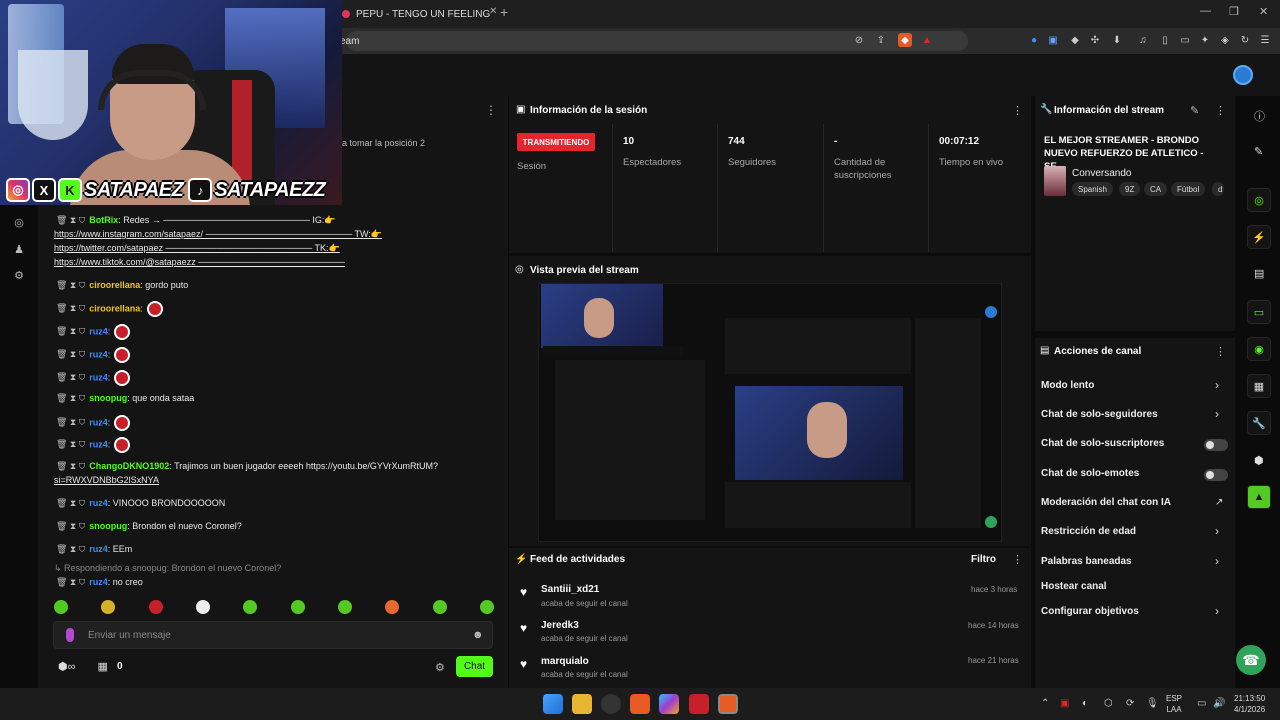 The width and height of the screenshot is (1280, 720). Describe the element at coordinates (1152, 703) in the screenshot. I see `tray-mic-icon: 🎙` at that location.